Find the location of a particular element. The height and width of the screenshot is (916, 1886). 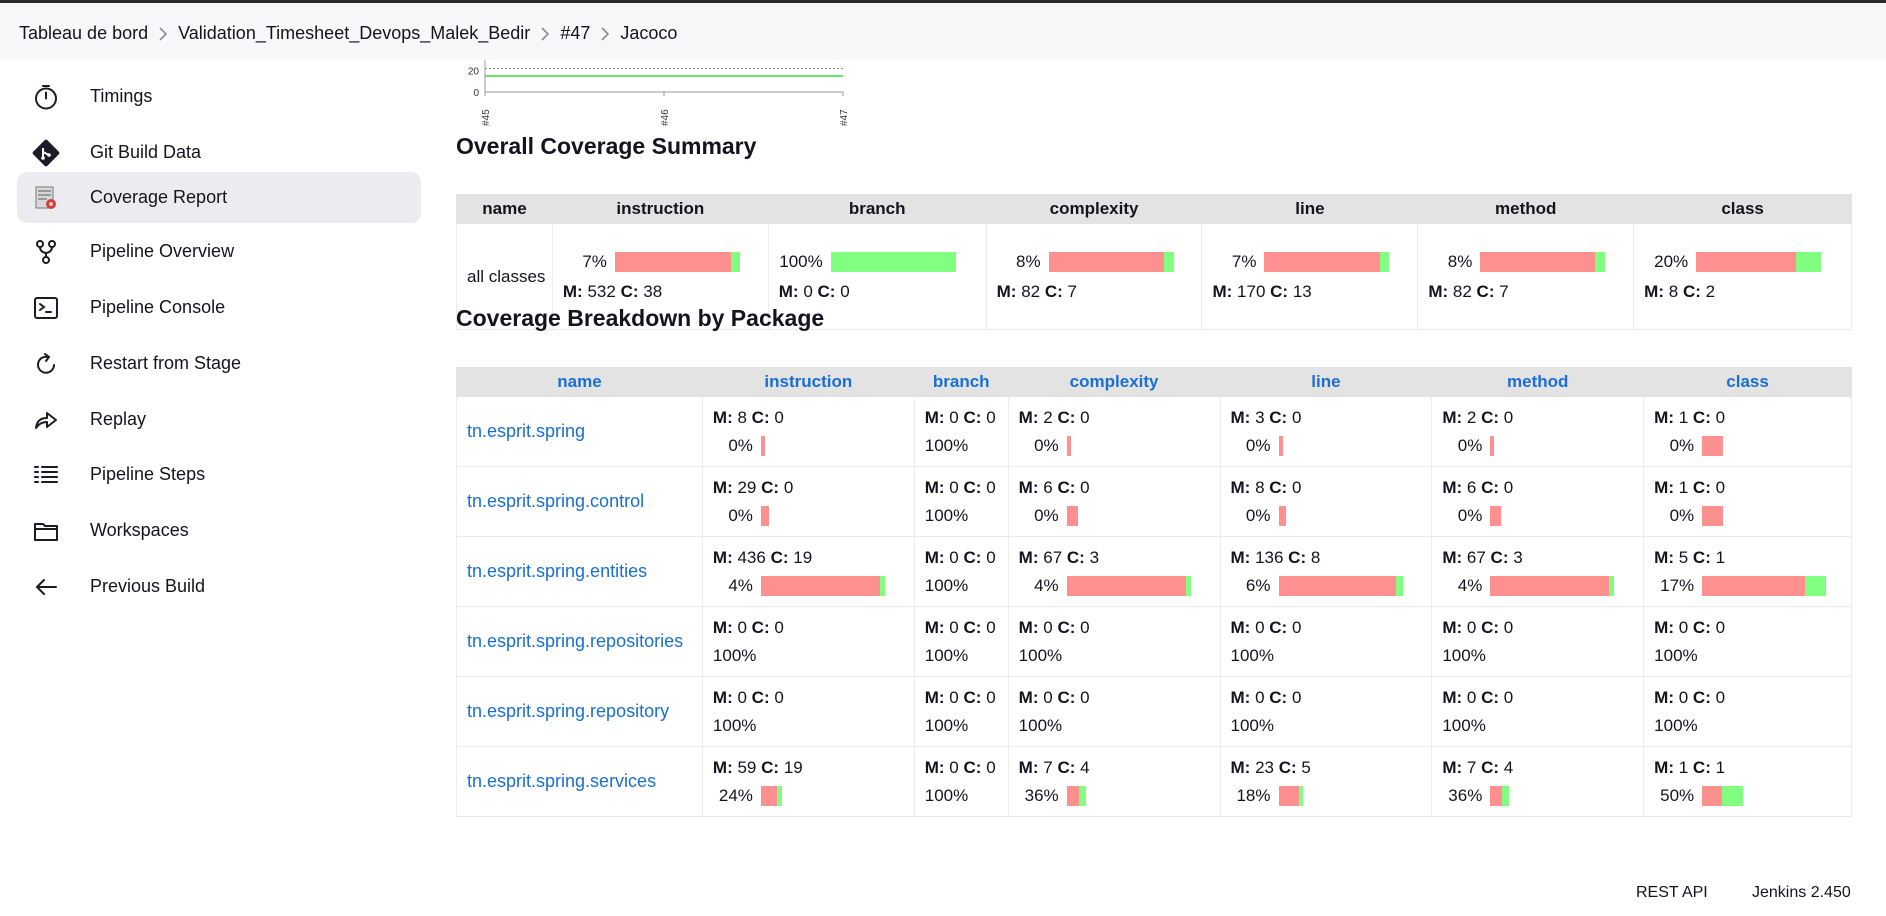

sidebar-item-label: Restart from Stage is located at coordinates (166, 363).